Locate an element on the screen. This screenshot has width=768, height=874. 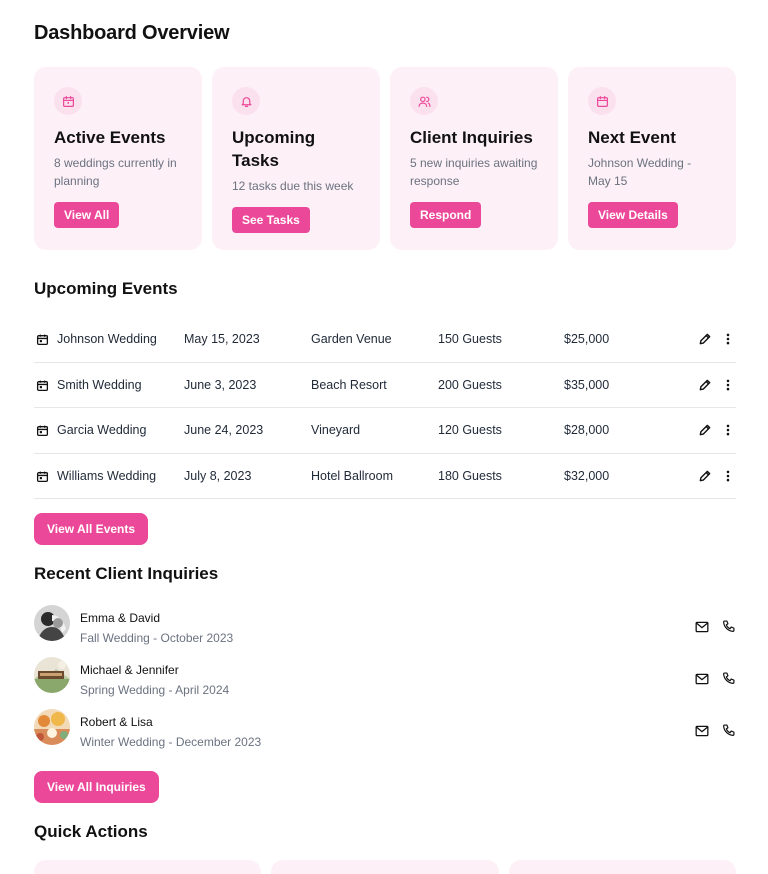
client-name: Emma & David is located at coordinates (120, 618).